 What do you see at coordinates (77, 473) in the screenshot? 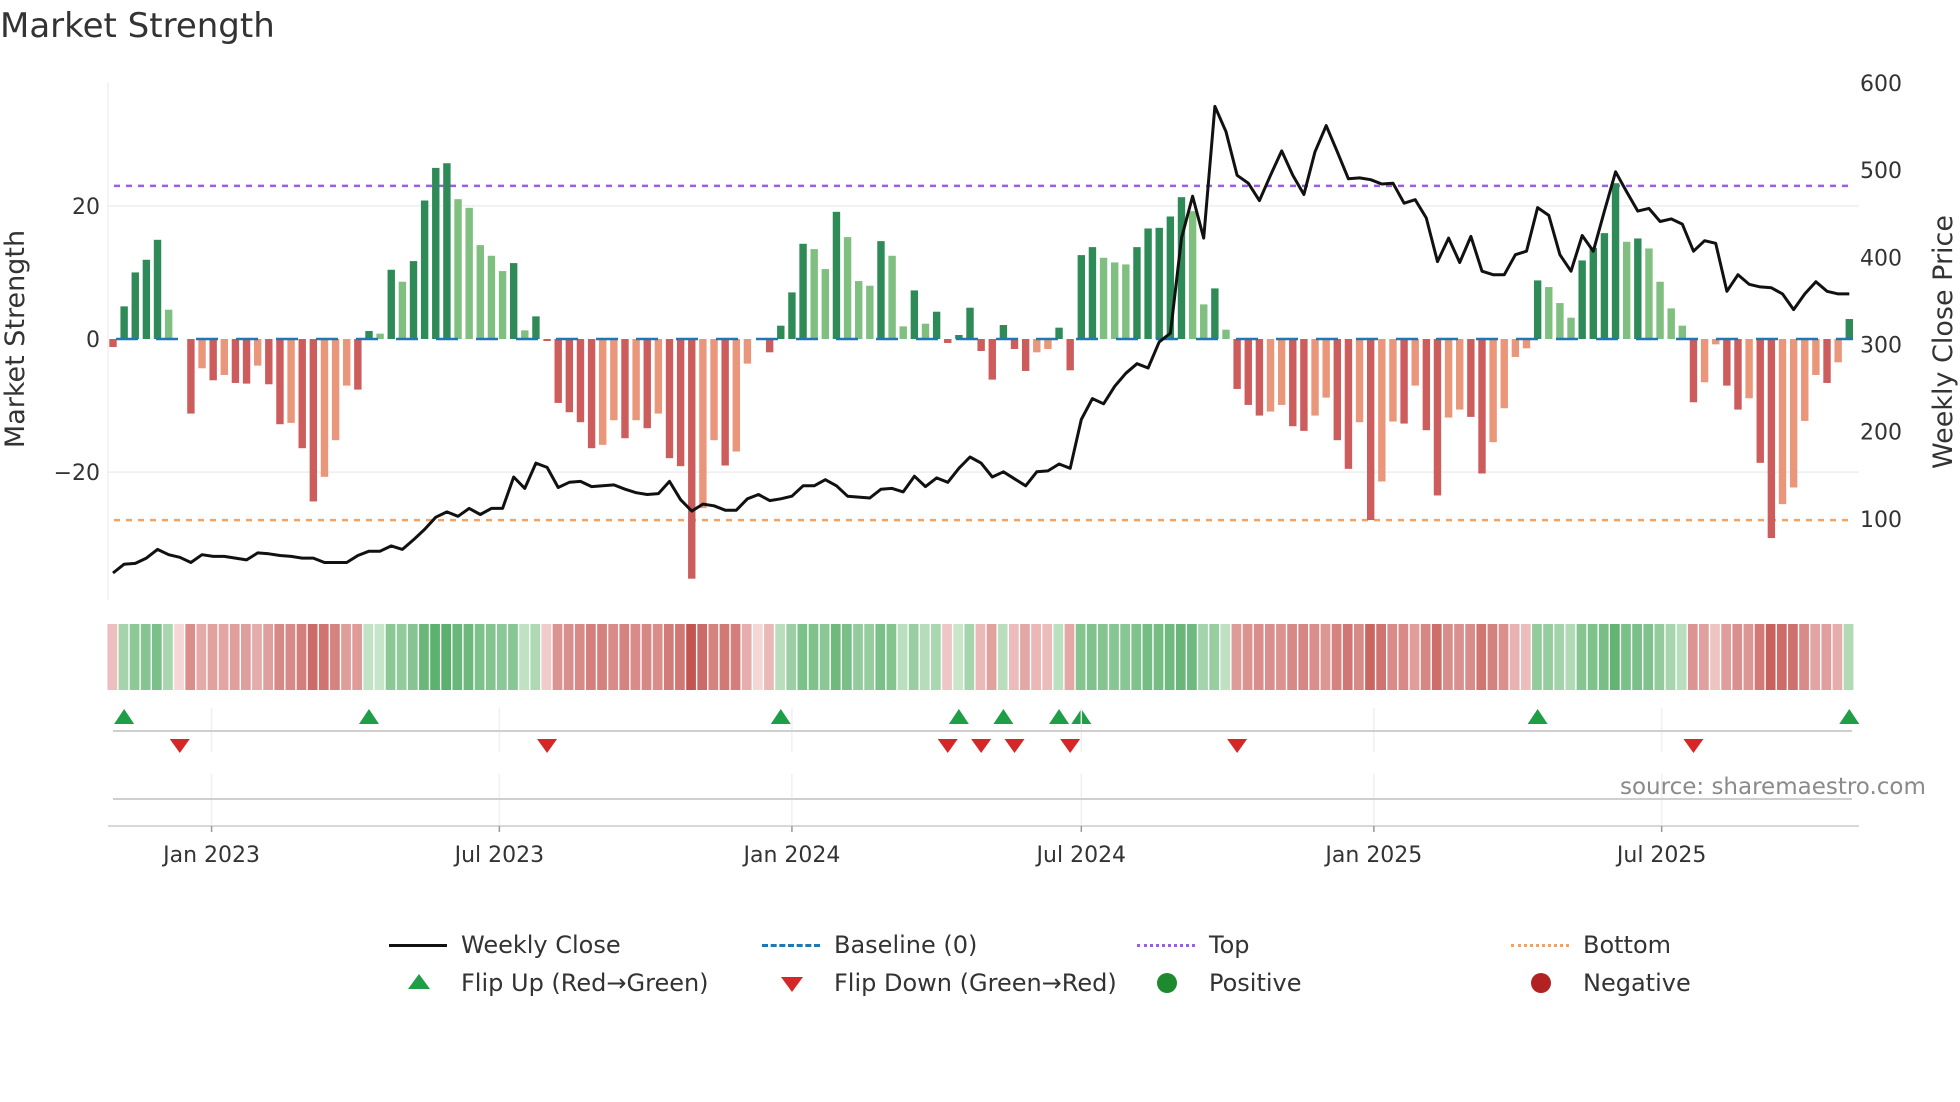
I see `y-tick-label: −20` at bounding box center [77, 473].